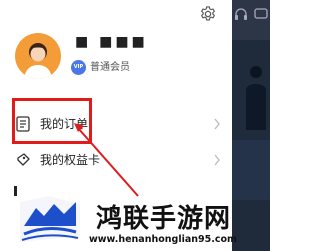 The width and height of the screenshot is (320, 251). Describe the element at coordinates (50, 219) in the screenshot. I see `watermark-logo-icon` at that location.